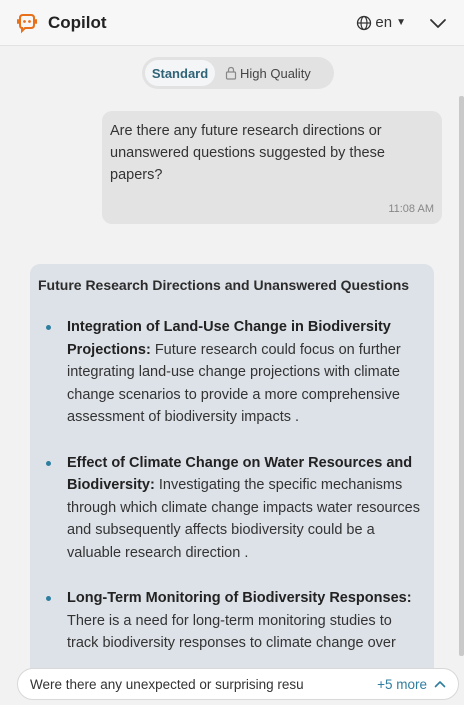 This screenshot has width=464, height=705. I want to click on language-selector: en ▼, so click(381, 22).